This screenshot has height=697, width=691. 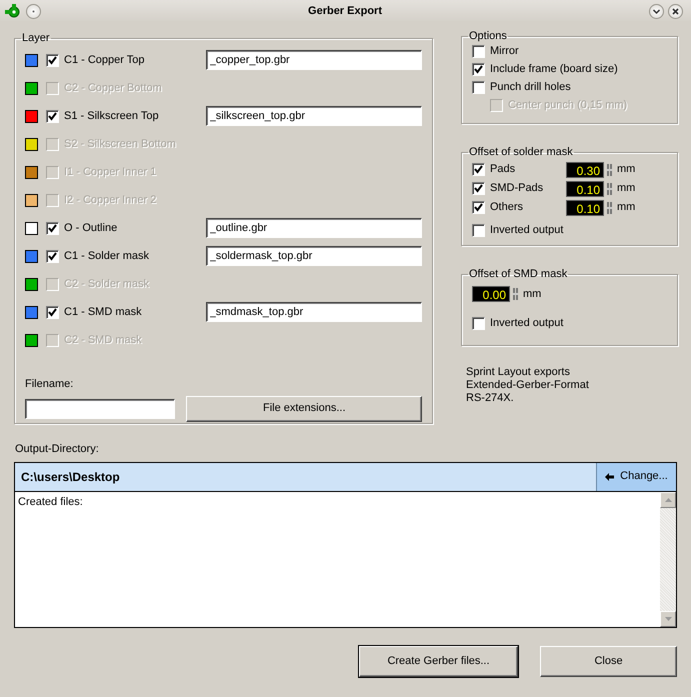 I want to click on output-directory-label: Output-Directory:, so click(x=57, y=449).